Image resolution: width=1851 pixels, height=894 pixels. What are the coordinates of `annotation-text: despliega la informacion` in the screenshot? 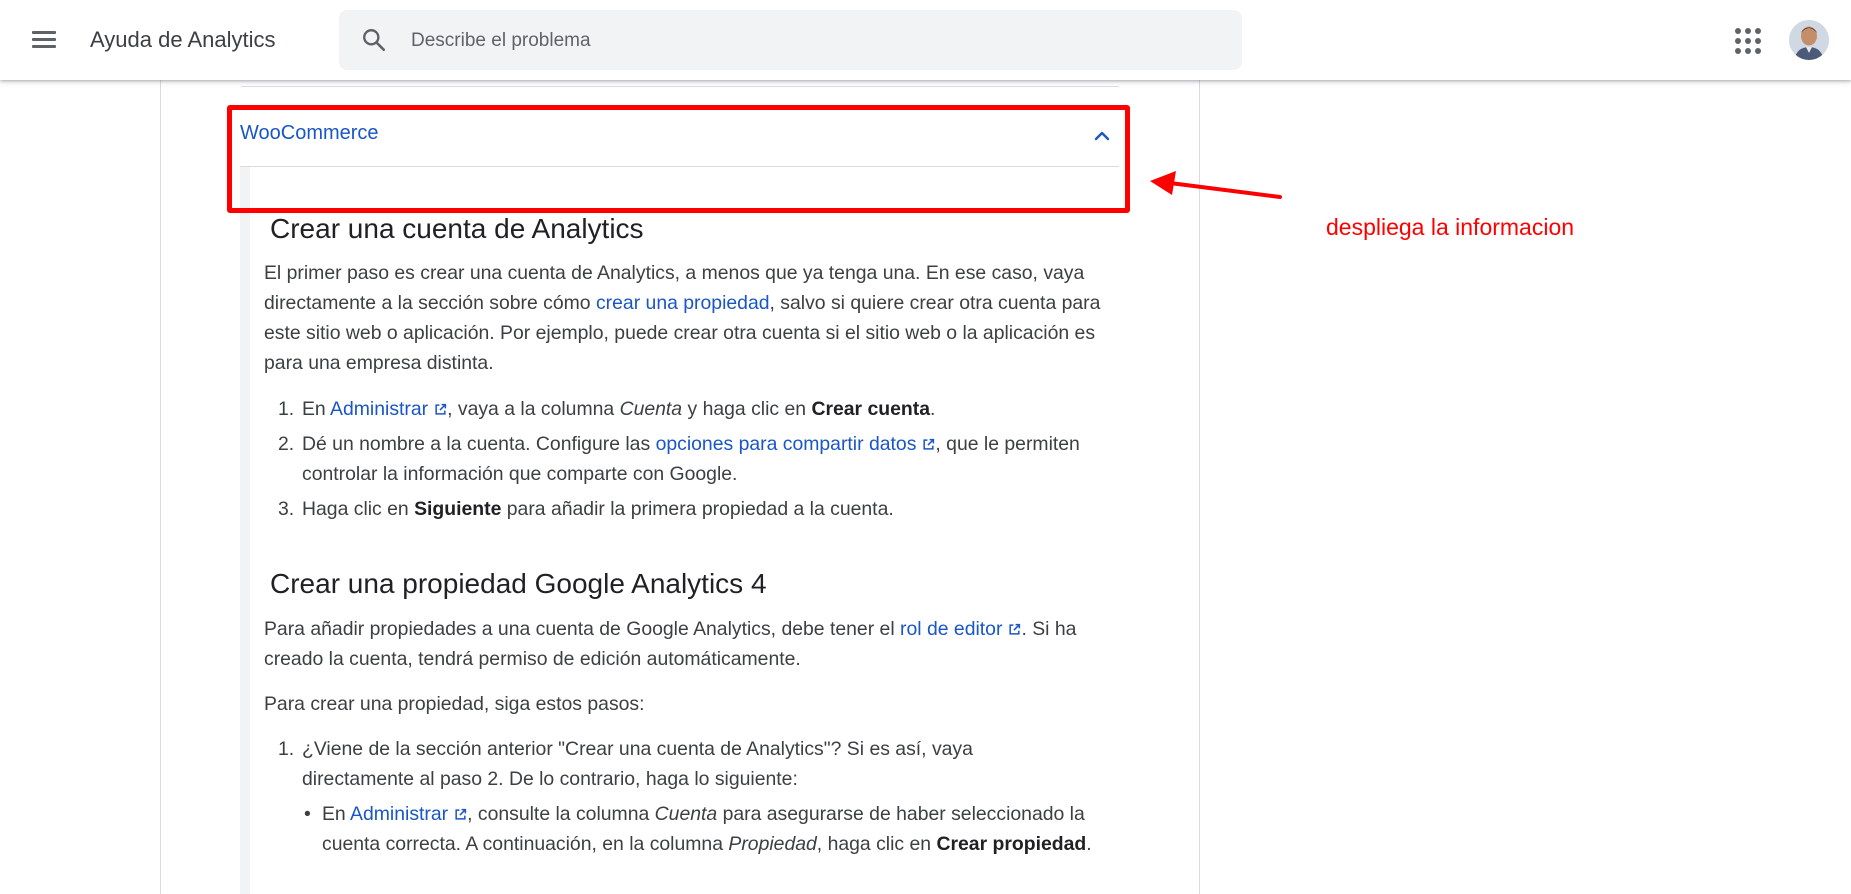 It's located at (1450, 227).